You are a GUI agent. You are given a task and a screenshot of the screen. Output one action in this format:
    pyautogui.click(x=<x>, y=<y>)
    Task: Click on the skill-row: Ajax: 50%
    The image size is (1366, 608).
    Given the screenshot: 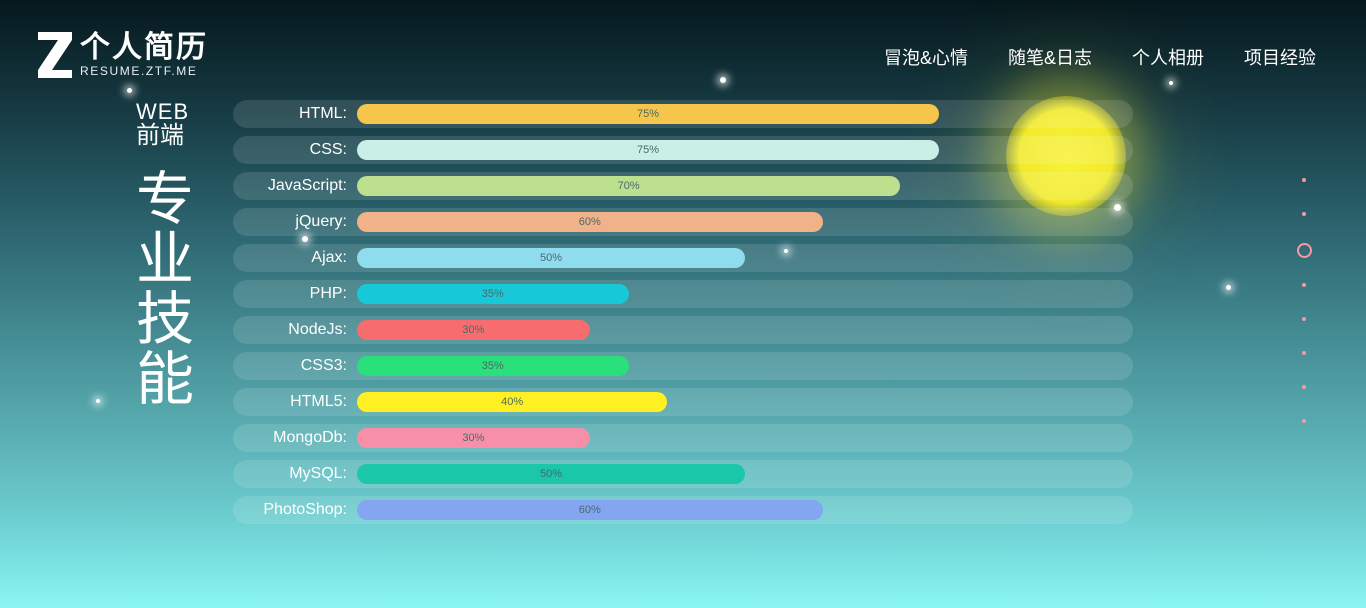 What is the action you would take?
    pyautogui.click(x=683, y=258)
    